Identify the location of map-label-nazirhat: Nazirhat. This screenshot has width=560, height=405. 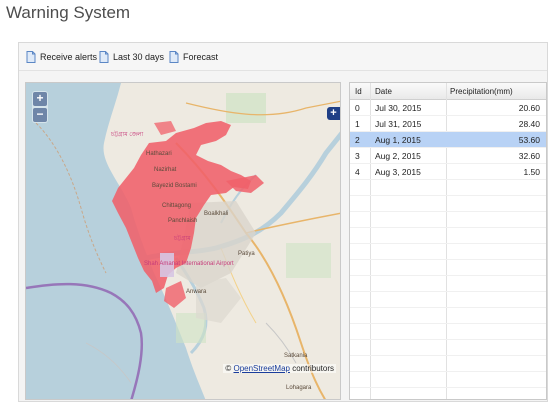
(165, 170).